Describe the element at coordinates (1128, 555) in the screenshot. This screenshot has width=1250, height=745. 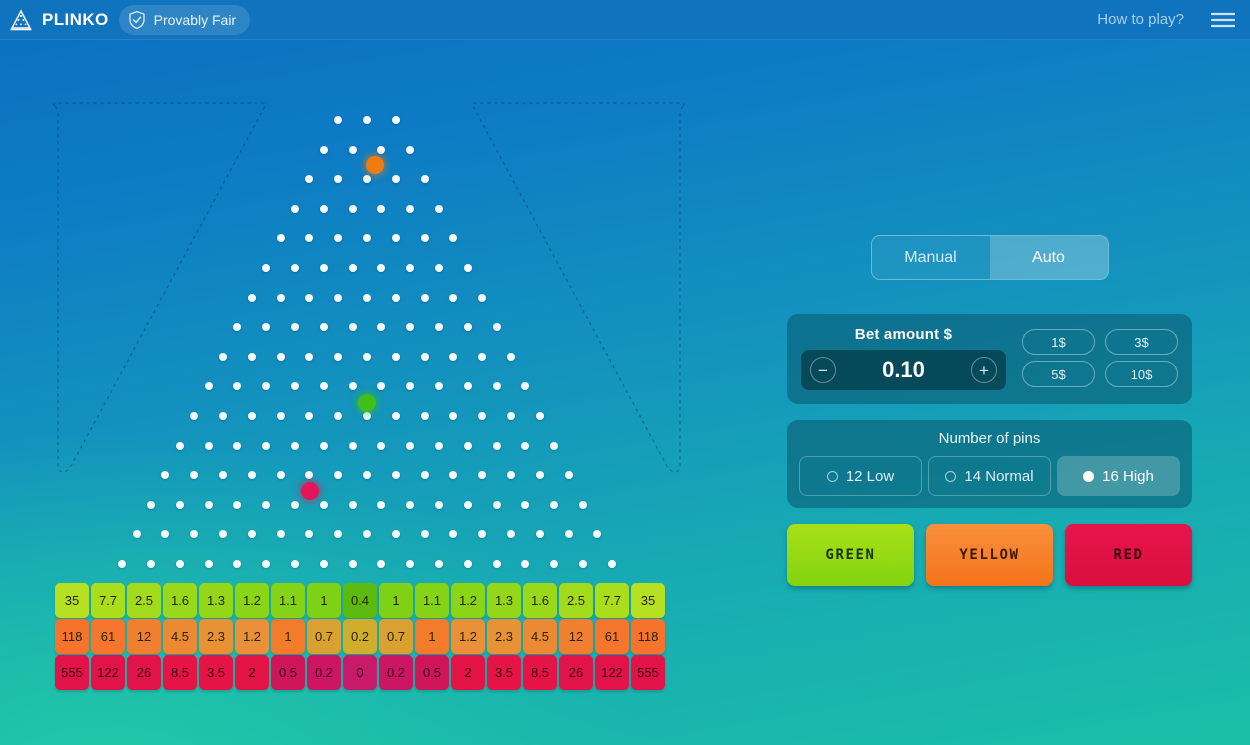
I see `red-bet-button: RED` at that location.